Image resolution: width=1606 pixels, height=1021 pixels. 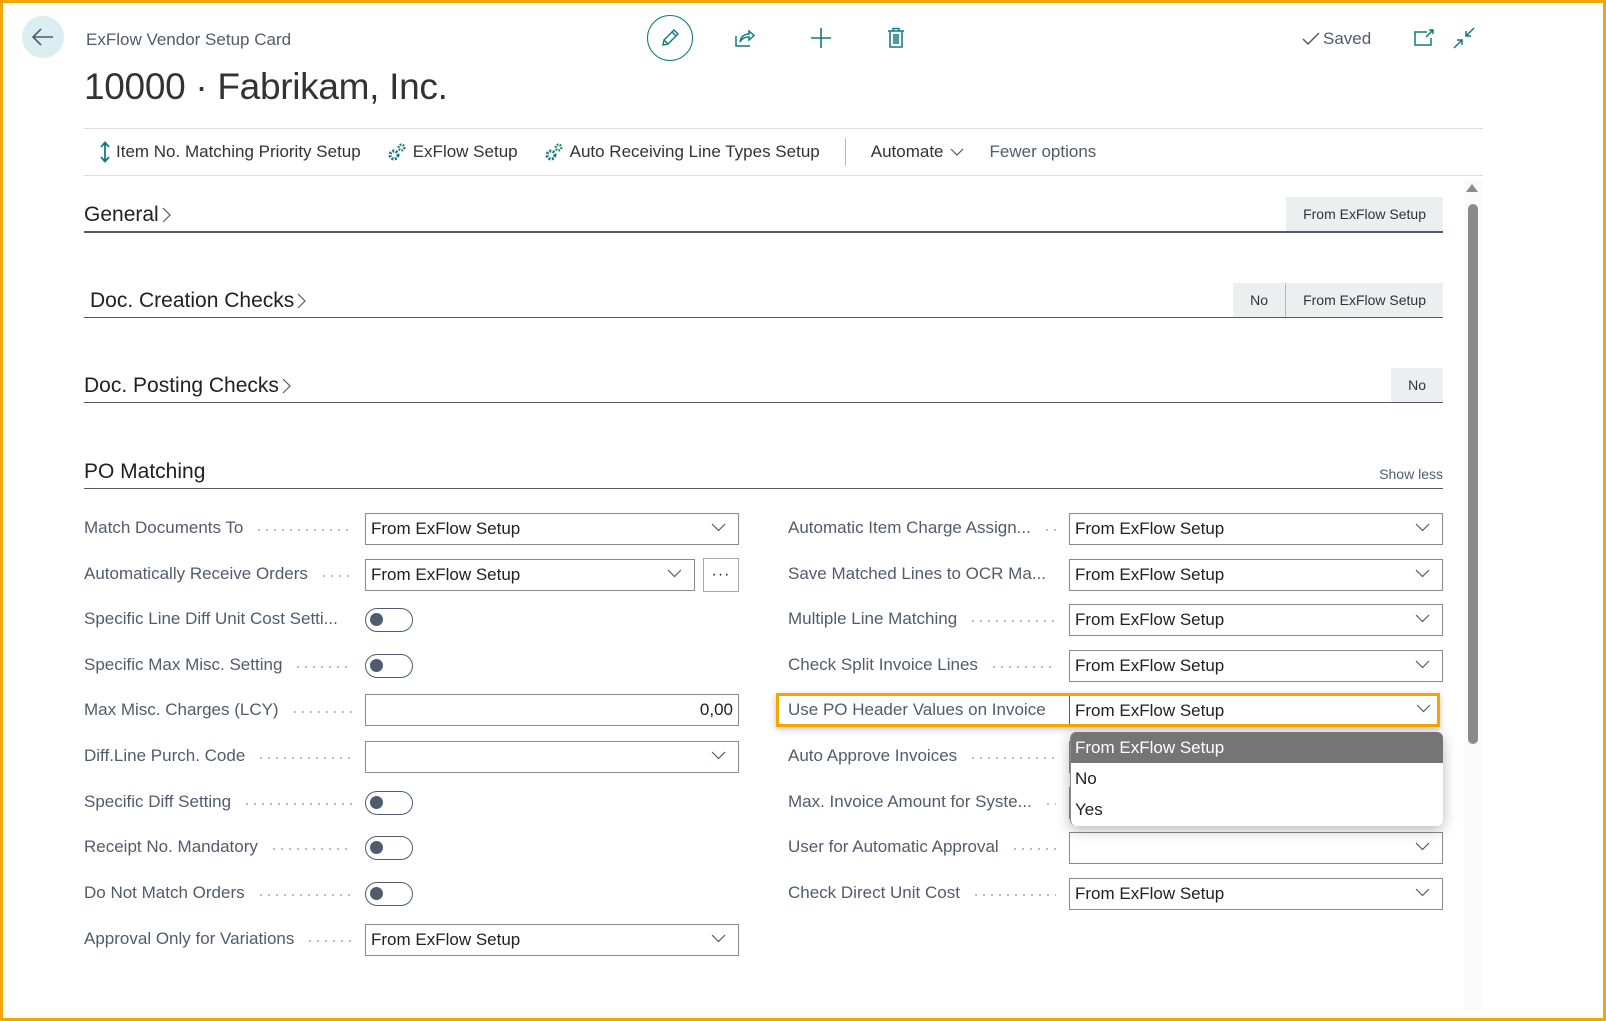 I want to click on toggle-receipt-no-mandatory, so click(x=389, y=848).